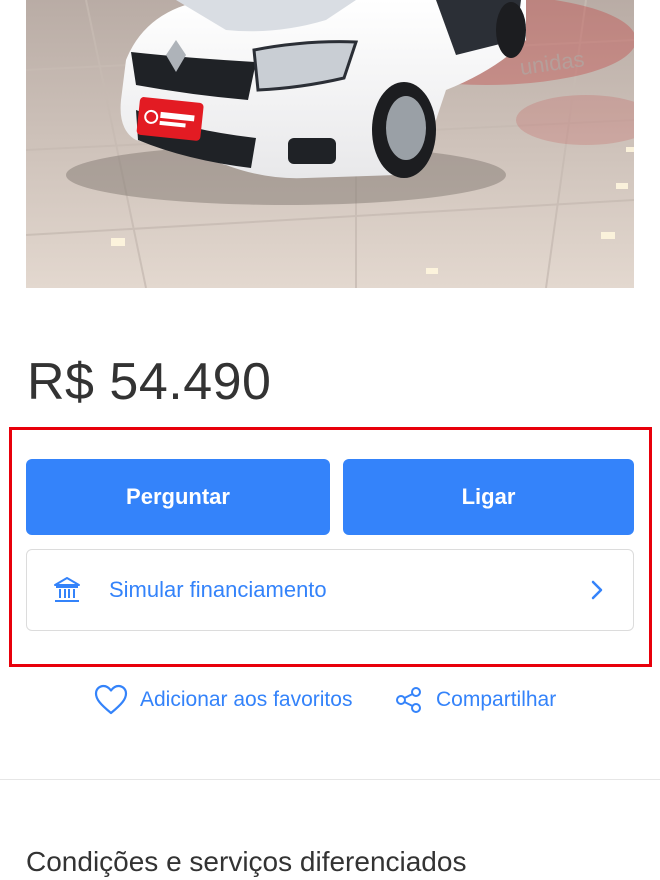 This screenshot has height=880, width=660. What do you see at coordinates (246, 861) in the screenshot?
I see `section-title: Condições e serviços diferenciados` at bounding box center [246, 861].